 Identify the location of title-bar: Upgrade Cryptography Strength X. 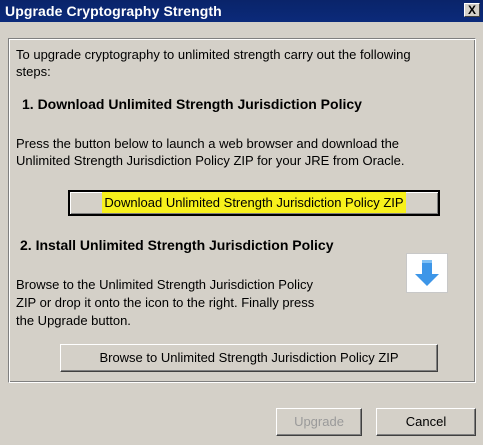
(241, 11).